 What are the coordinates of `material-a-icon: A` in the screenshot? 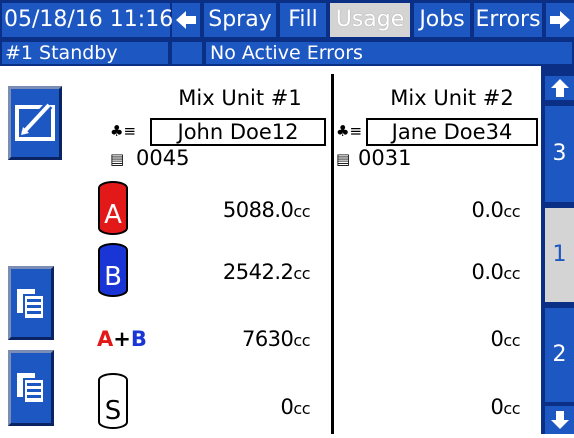 It's located at (113, 208).